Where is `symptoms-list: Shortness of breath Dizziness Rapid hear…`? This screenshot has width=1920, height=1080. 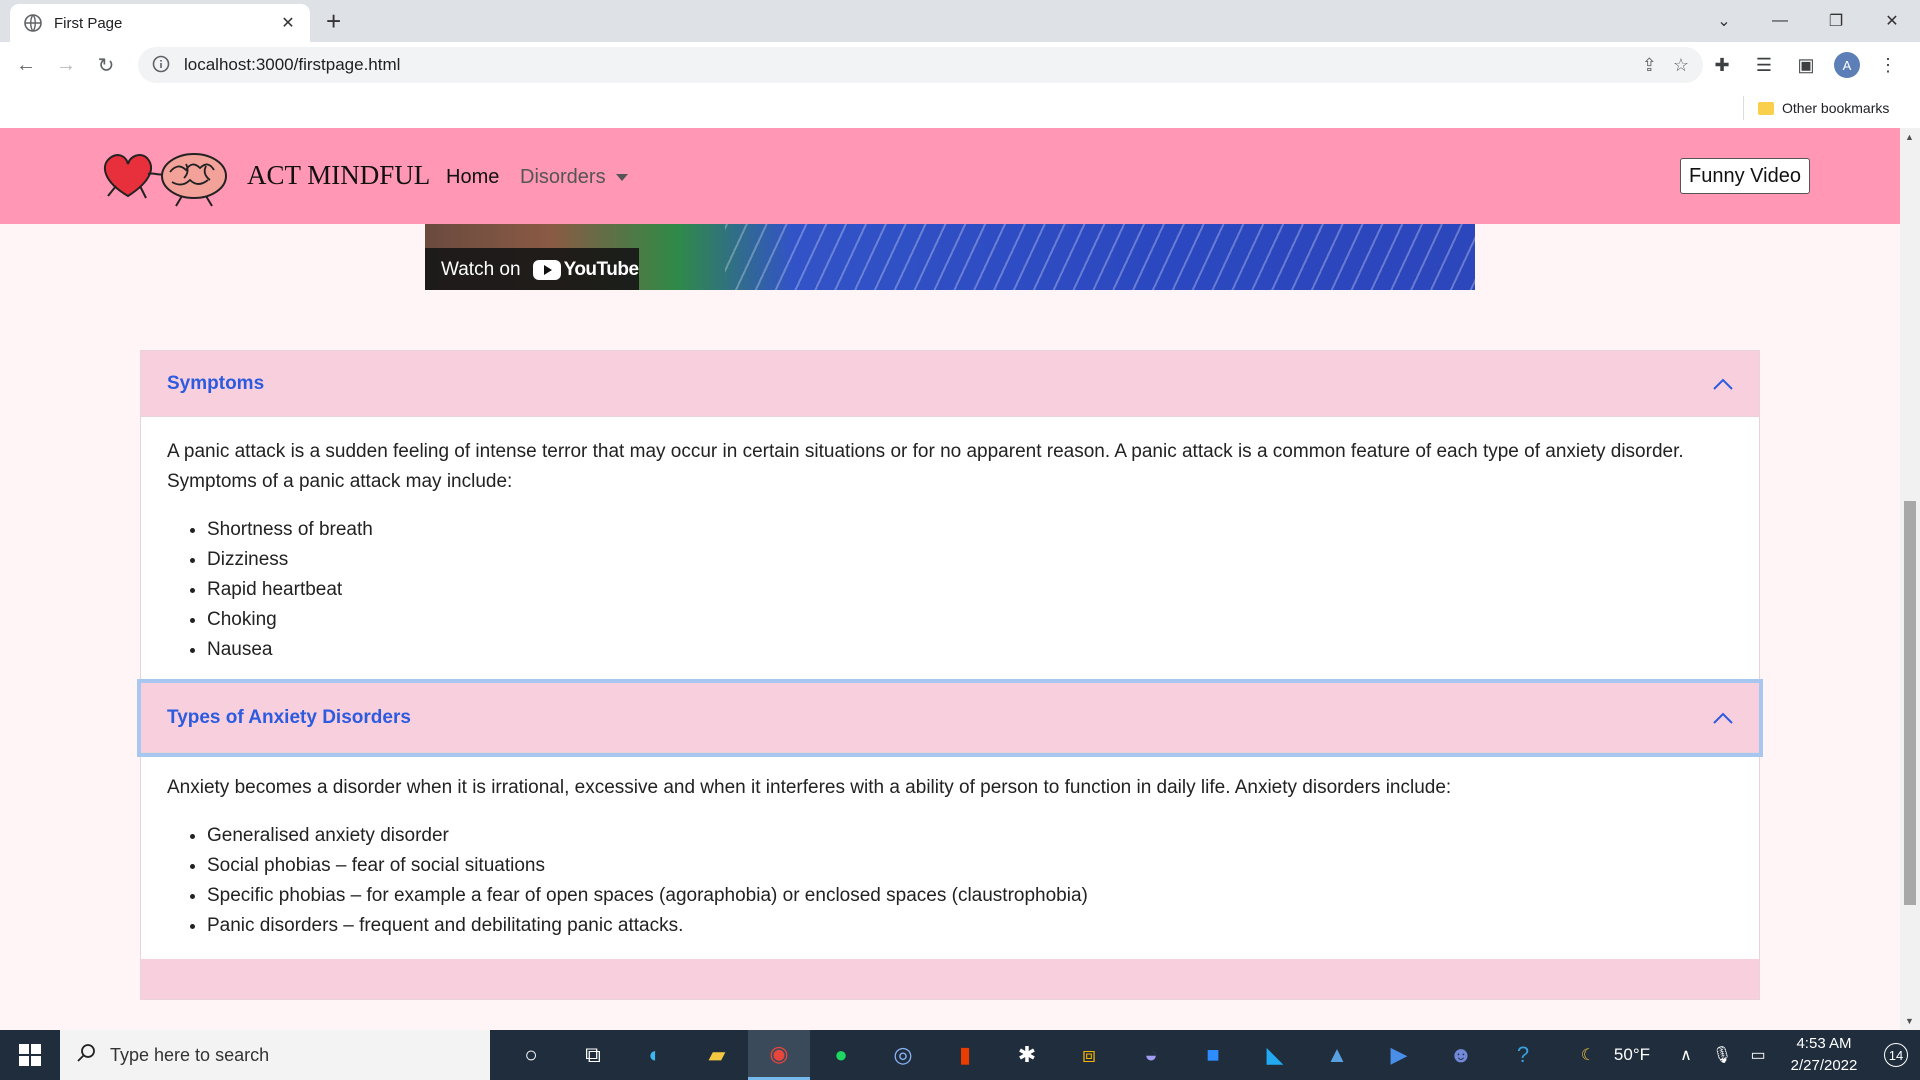
symptoms-list: Shortness of breath Dizziness Rapid hear… is located at coordinates (950, 590).